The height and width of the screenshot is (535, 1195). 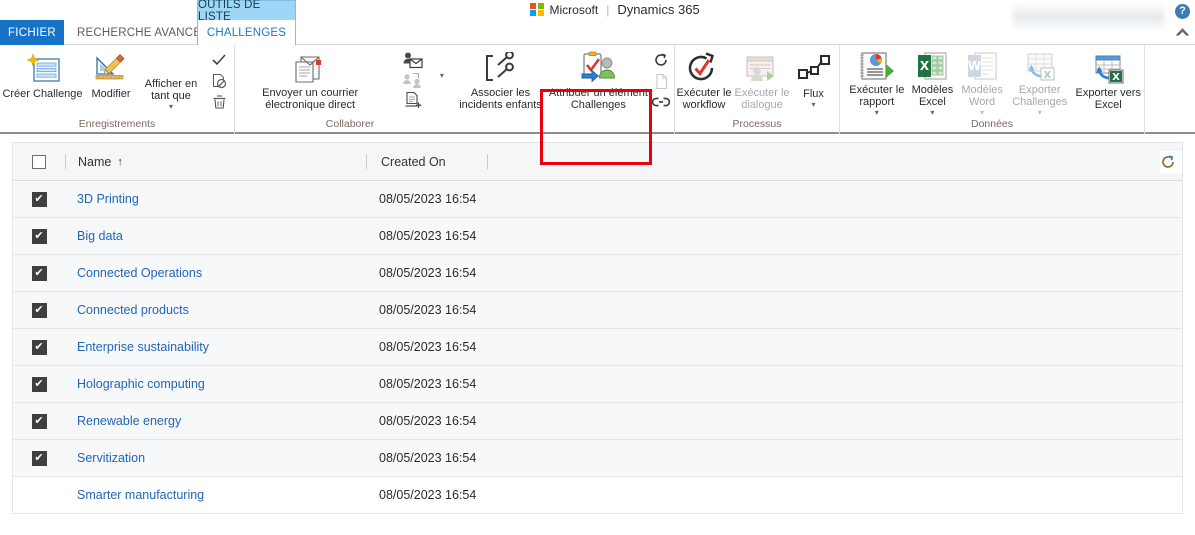 I want to click on edit-pencil-icon, so click(x=111, y=69).